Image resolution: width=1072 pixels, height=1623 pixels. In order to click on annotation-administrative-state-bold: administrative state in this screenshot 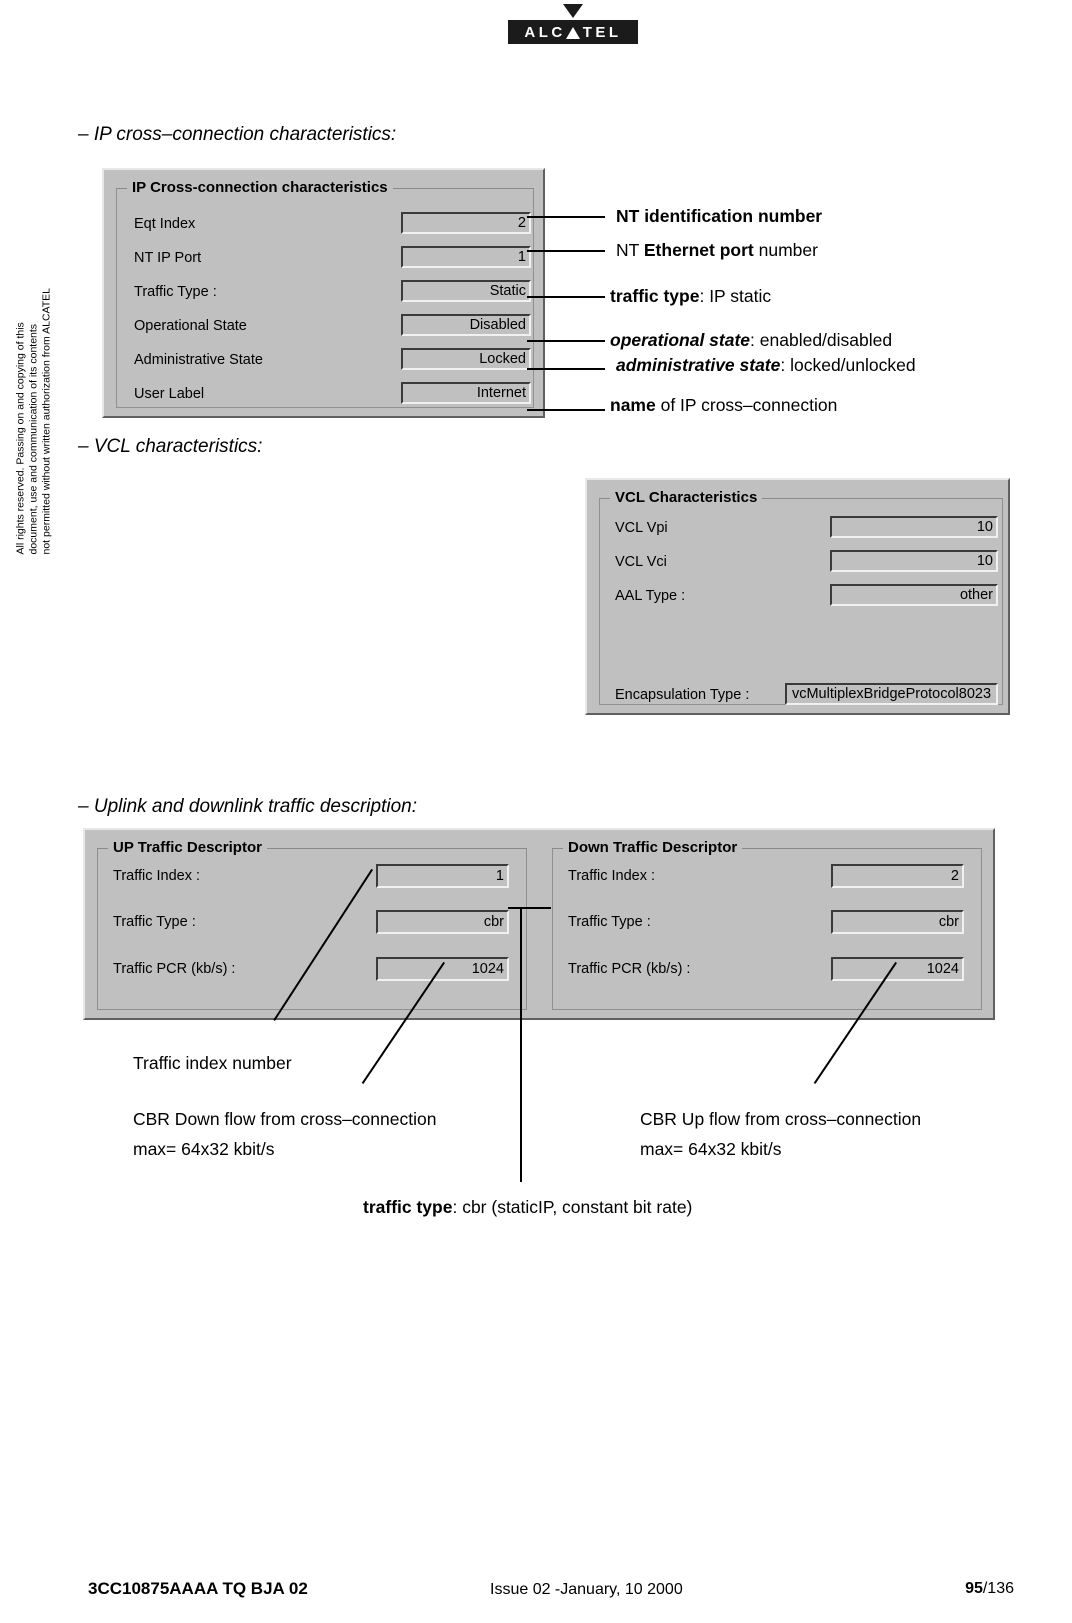, I will do `click(698, 365)`.